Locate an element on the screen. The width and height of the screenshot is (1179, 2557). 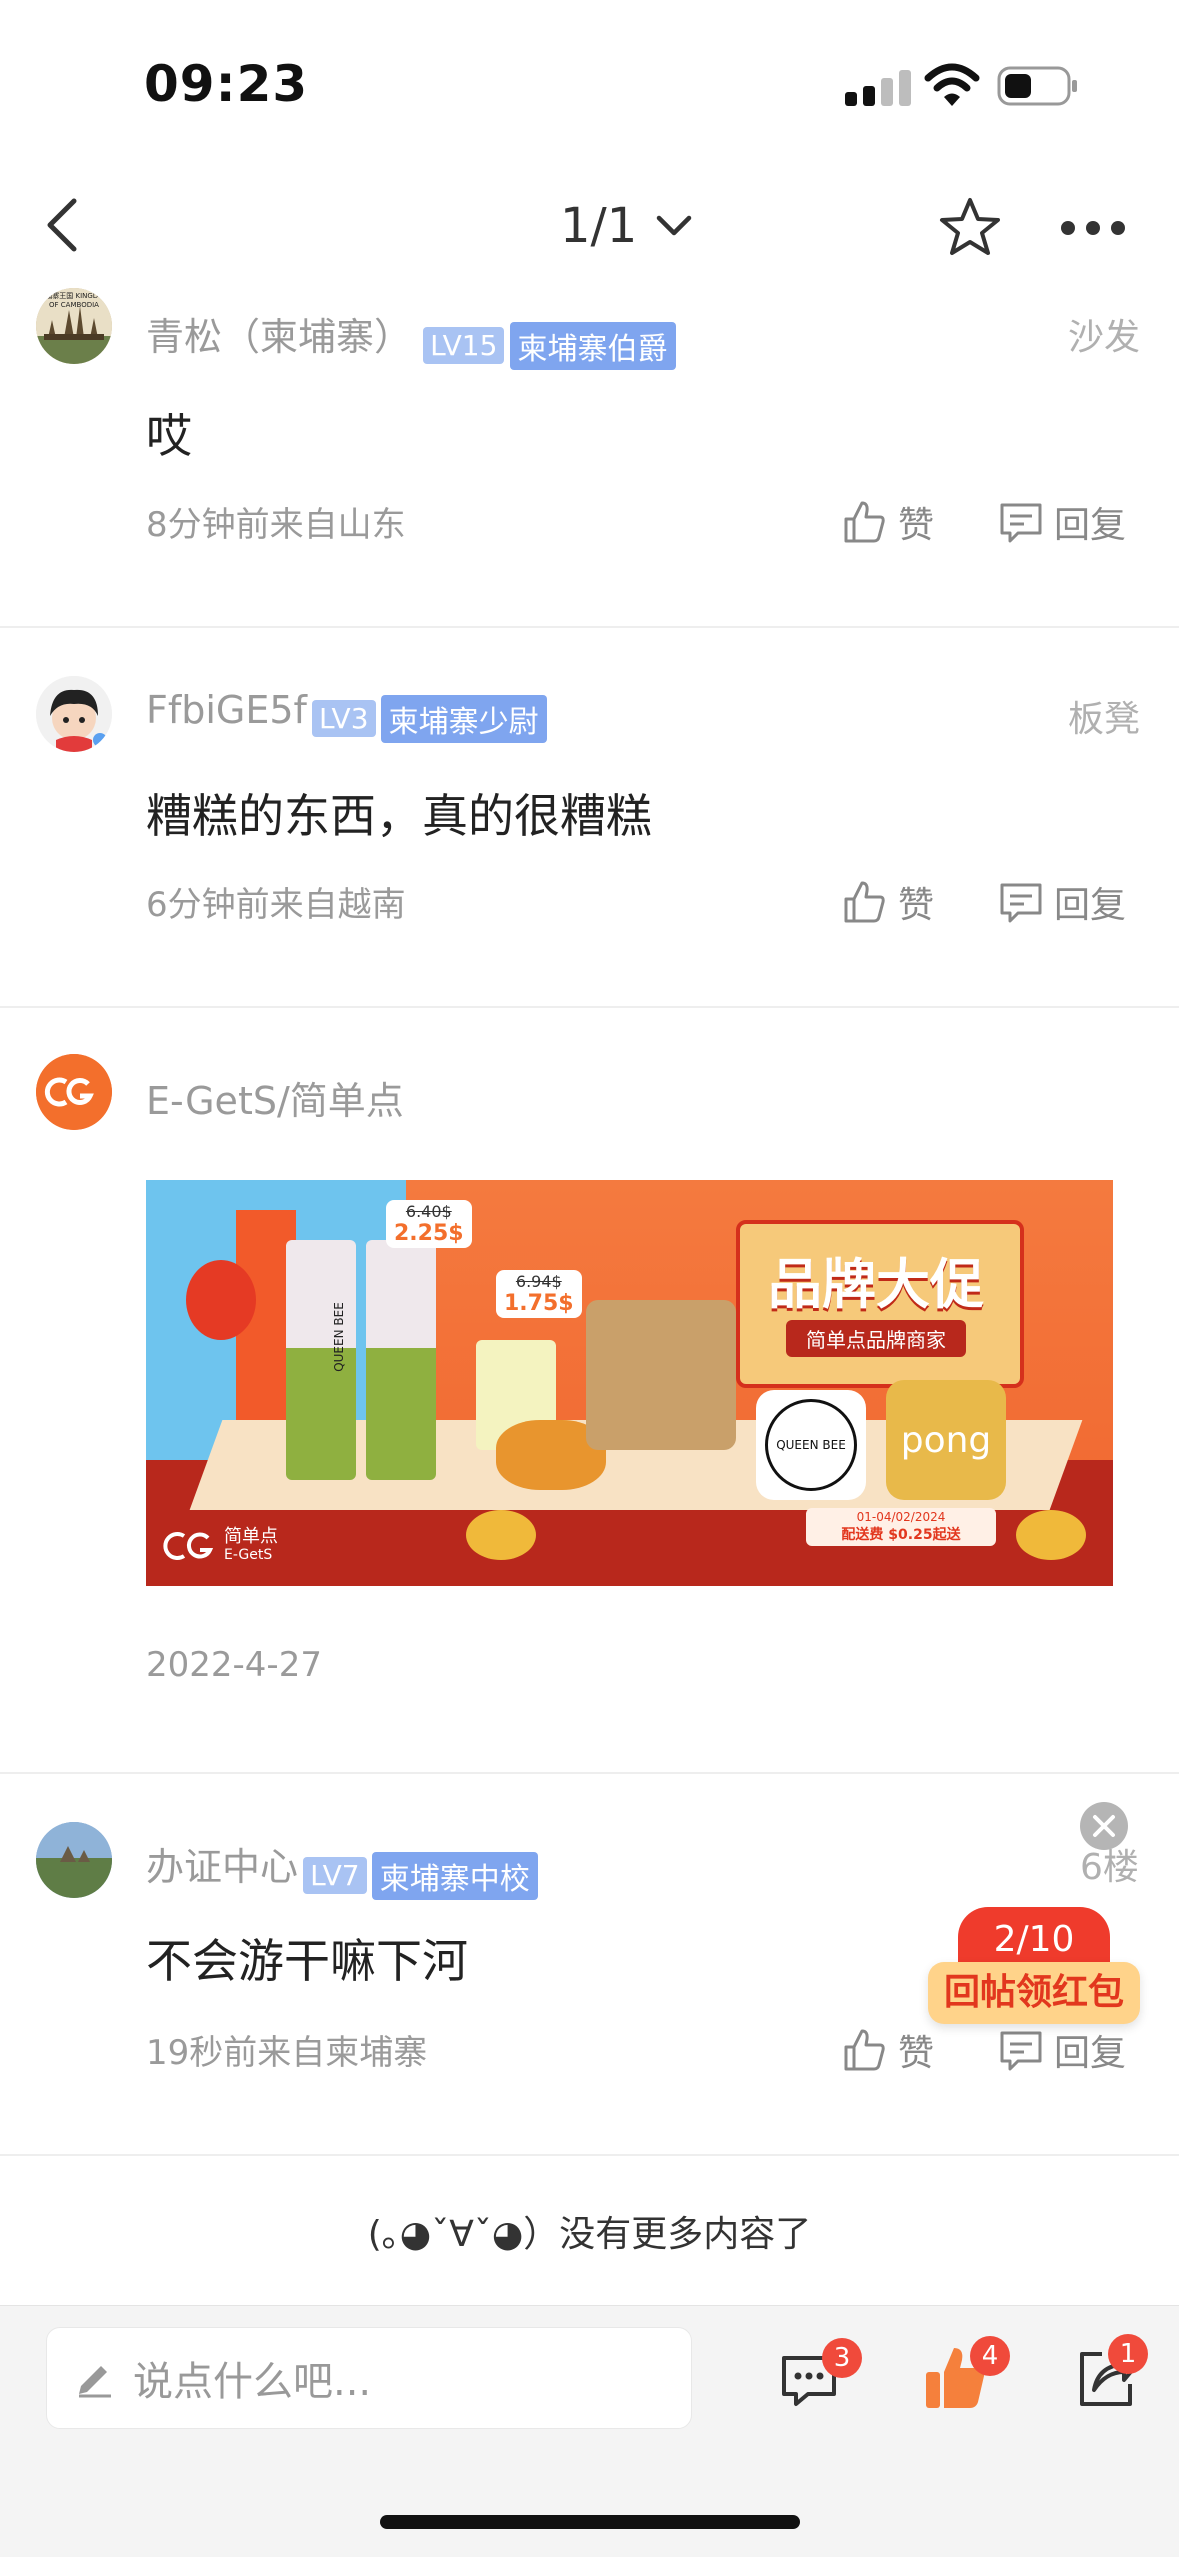
comment-content: 糟糕的东西，真的很糟糕 is located at coordinates (399, 816).